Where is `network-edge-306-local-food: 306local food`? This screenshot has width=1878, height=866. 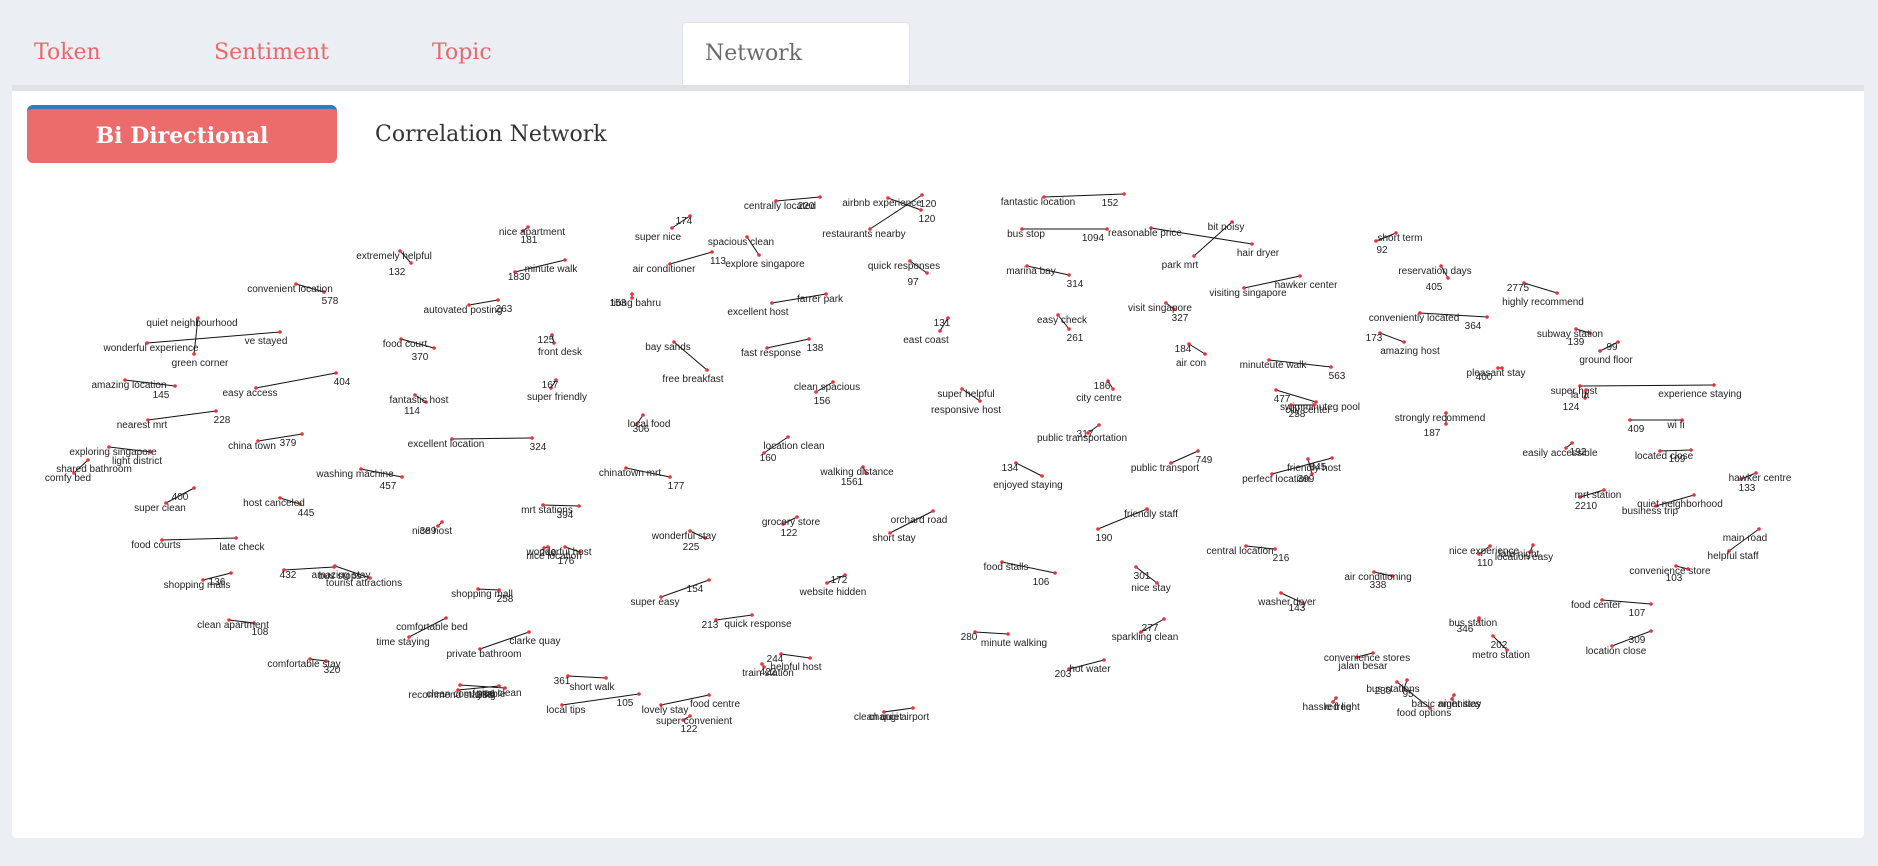
network-edge-306-local-food: 306local food is located at coordinates (649, 424).